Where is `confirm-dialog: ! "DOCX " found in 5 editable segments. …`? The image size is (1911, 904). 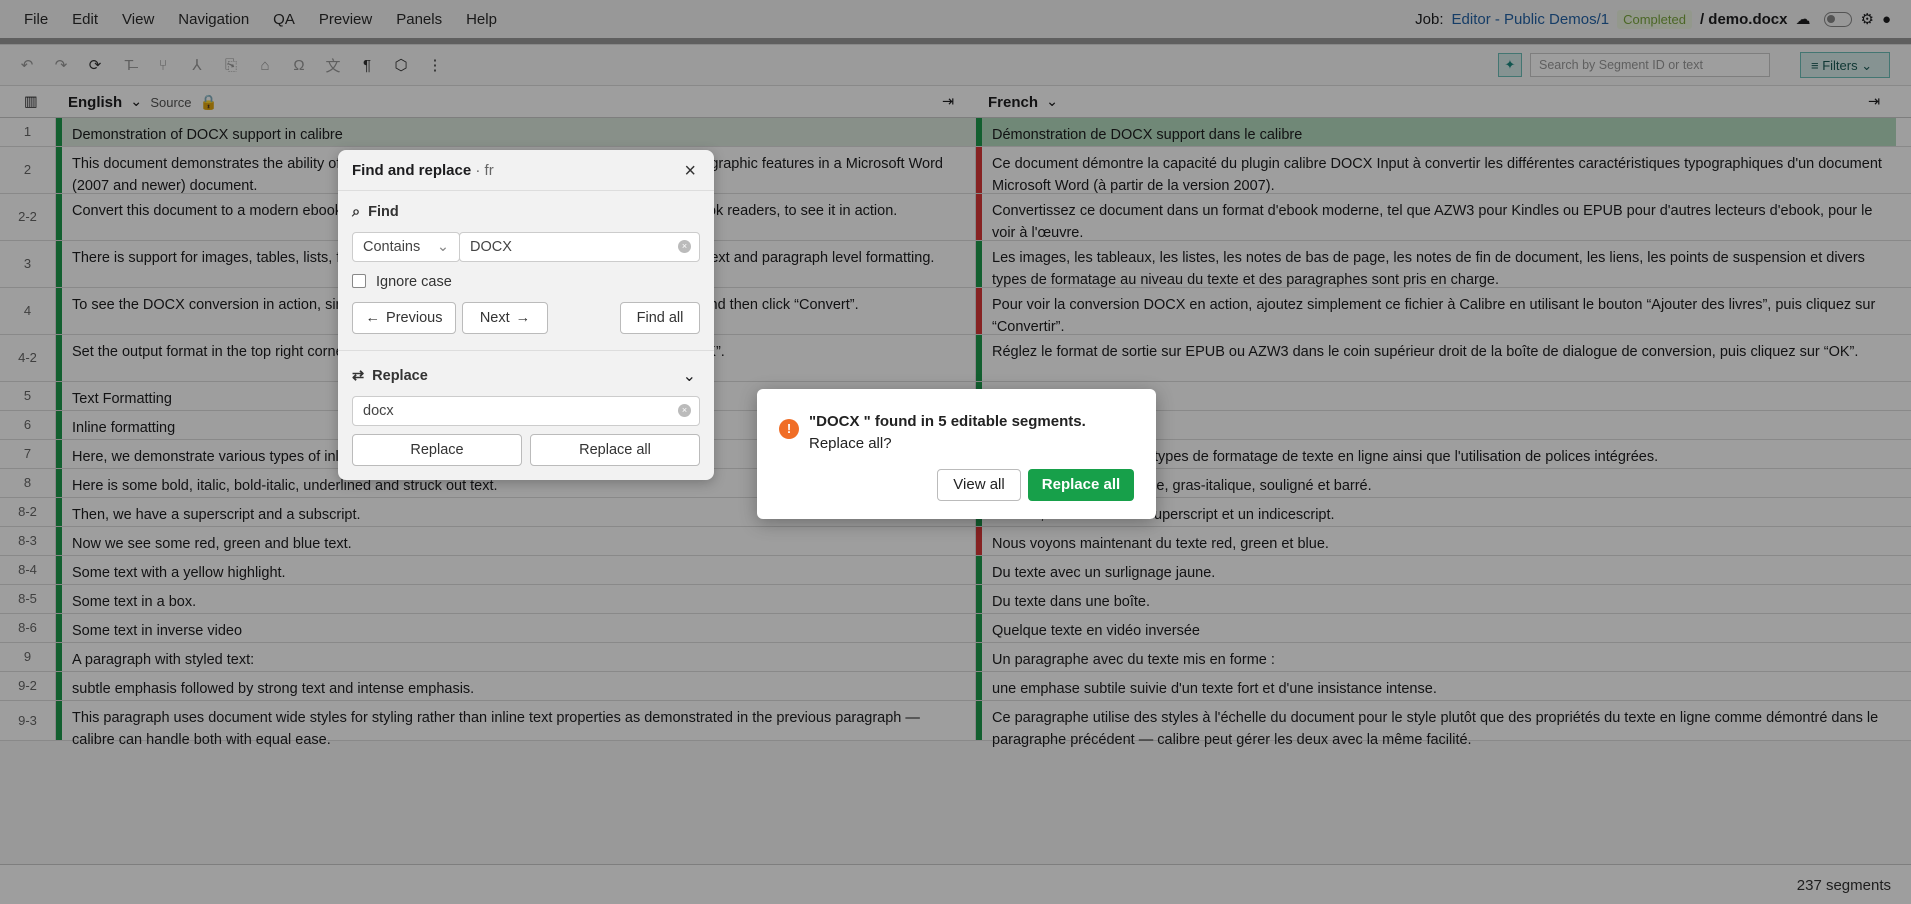
confirm-dialog: ! "DOCX " found in 5 editable segments. … is located at coordinates (956, 454).